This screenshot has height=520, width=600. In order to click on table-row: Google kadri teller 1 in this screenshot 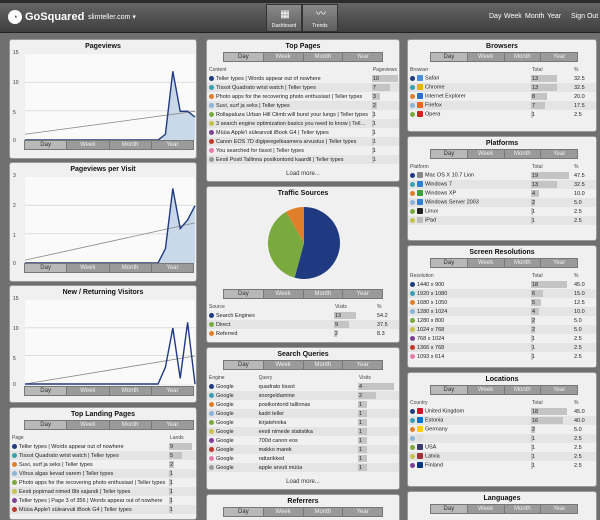, I will do `click(303, 413)`.